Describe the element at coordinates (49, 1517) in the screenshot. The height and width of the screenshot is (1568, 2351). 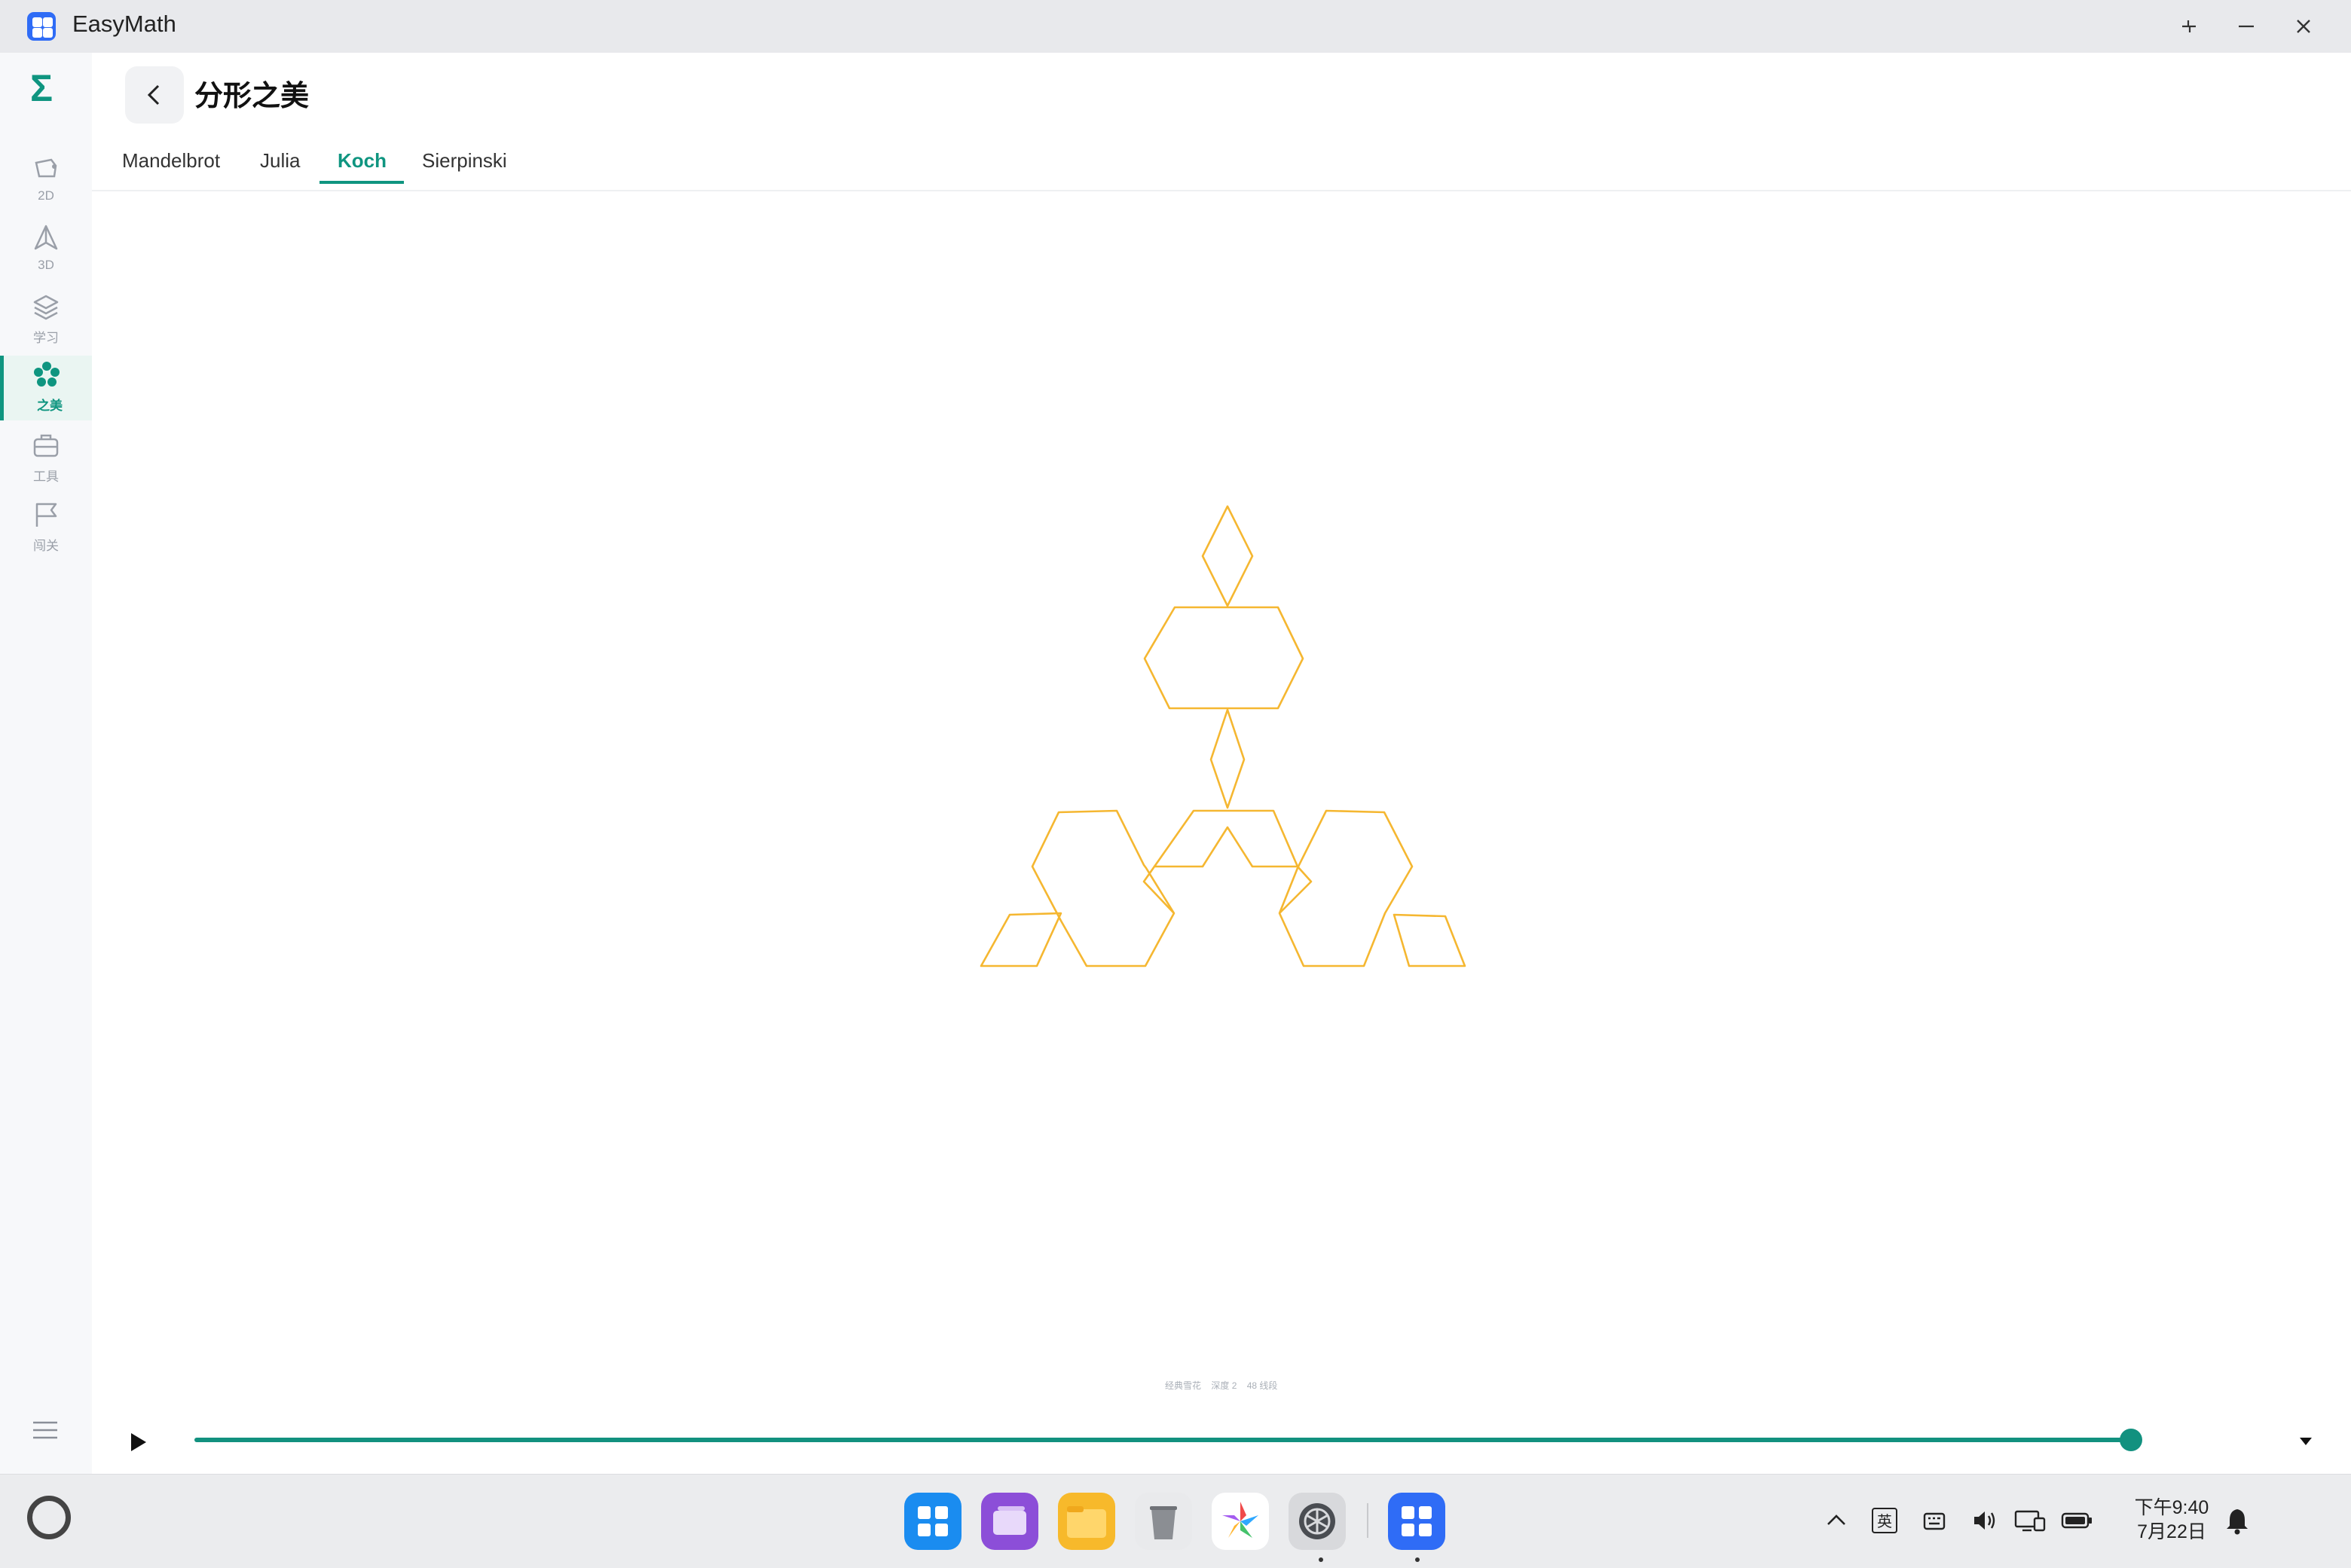
I see `start-button` at that location.